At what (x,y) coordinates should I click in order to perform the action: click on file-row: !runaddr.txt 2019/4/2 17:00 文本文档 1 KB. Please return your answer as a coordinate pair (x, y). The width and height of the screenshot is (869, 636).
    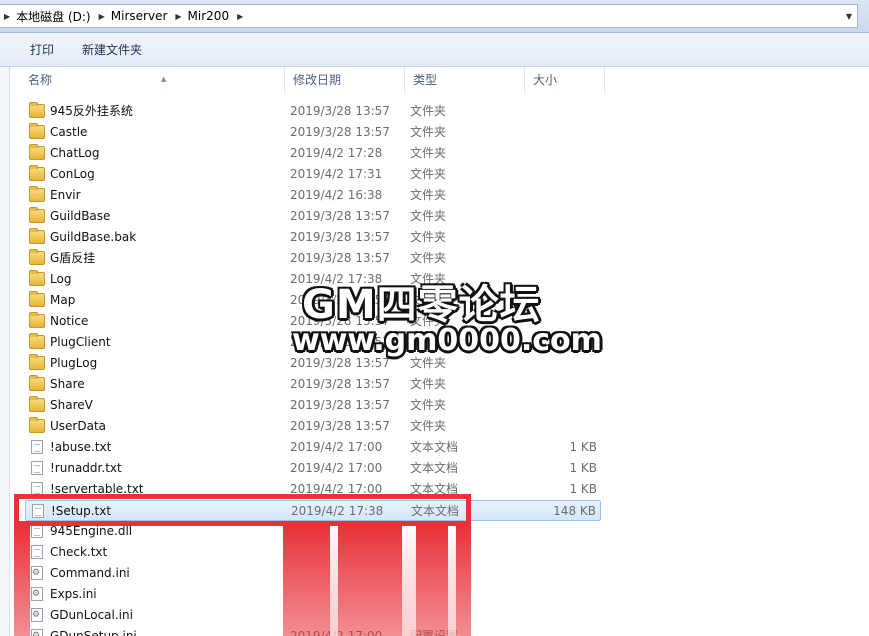
    Looking at the image, I should click on (313, 468).